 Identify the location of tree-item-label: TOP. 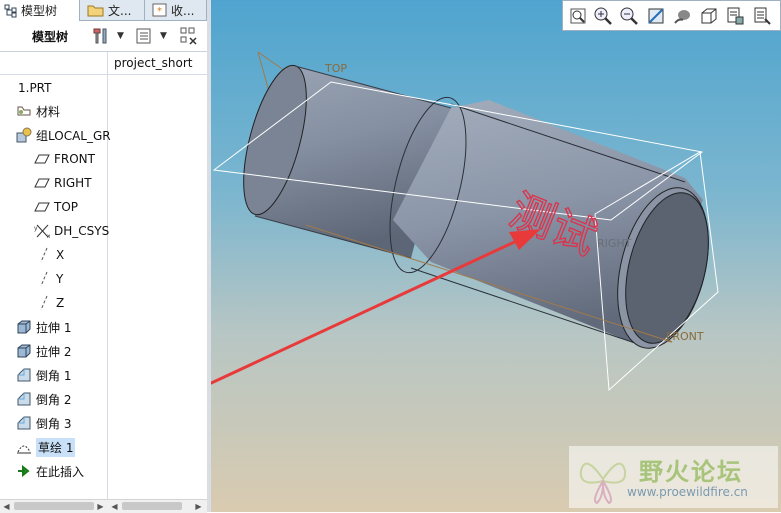
(66, 207).